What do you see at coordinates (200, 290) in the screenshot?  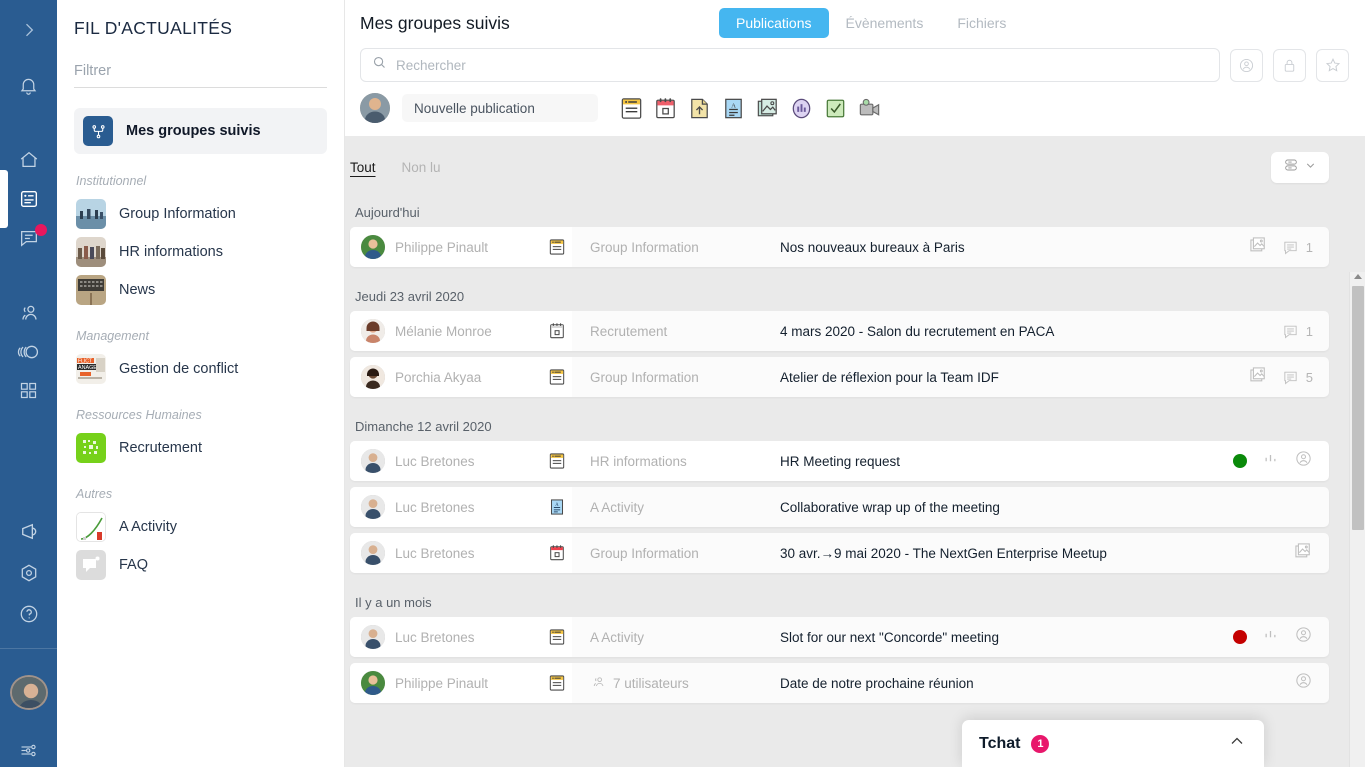 I see `sidebar-item-news: News` at bounding box center [200, 290].